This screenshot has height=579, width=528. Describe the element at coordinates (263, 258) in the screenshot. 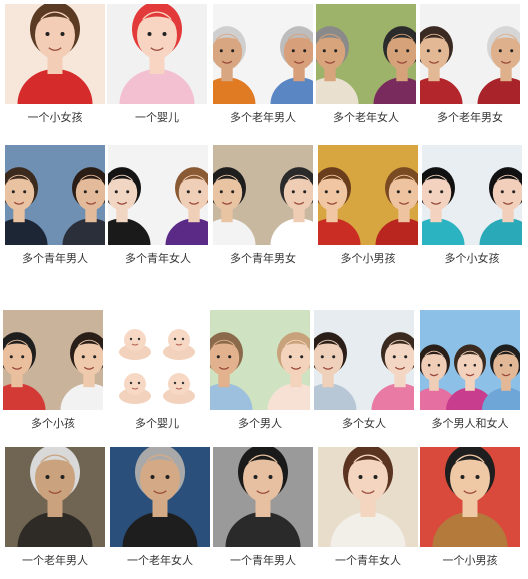

I see `caption: 多个青年男女` at that location.